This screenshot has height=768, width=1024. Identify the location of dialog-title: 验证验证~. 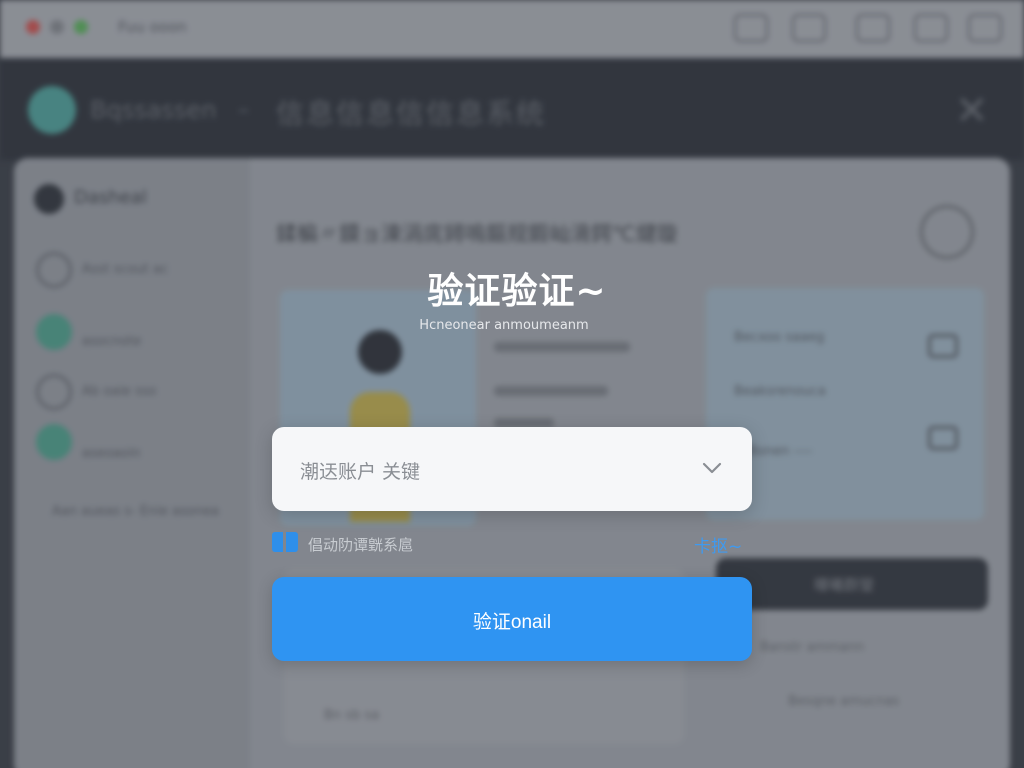
(517, 291).